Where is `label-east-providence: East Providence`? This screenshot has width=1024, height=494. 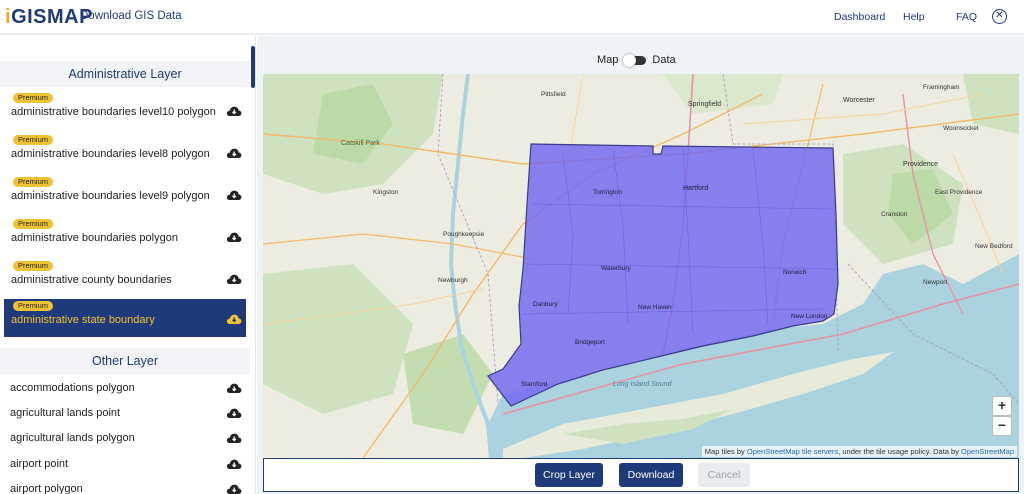
label-east-providence: East Providence is located at coordinates (959, 192).